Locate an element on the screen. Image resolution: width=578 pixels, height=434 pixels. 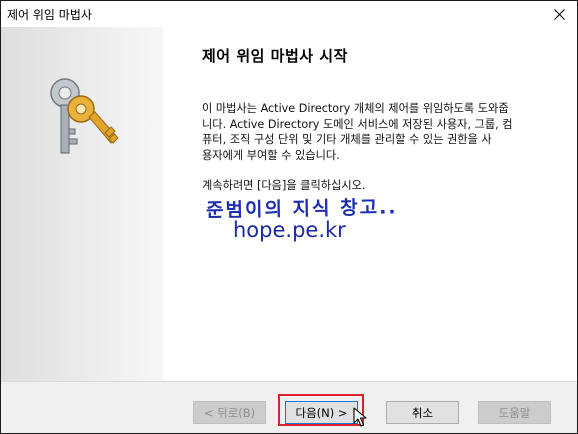
window-title: 제어 위임 마법사 is located at coordinates (49, 15).